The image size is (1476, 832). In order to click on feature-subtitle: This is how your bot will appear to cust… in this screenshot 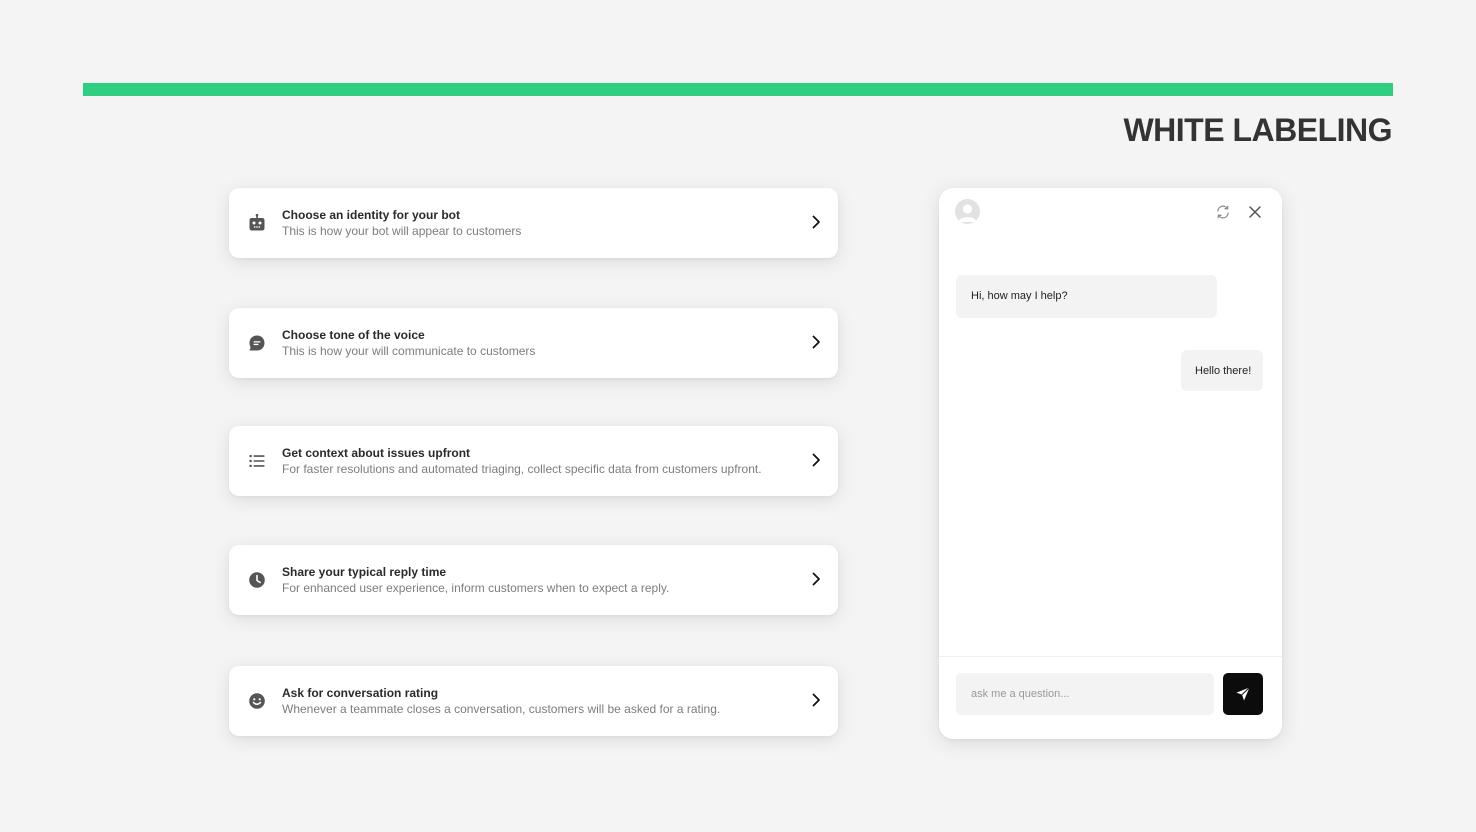, I will do `click(402, 231)`.